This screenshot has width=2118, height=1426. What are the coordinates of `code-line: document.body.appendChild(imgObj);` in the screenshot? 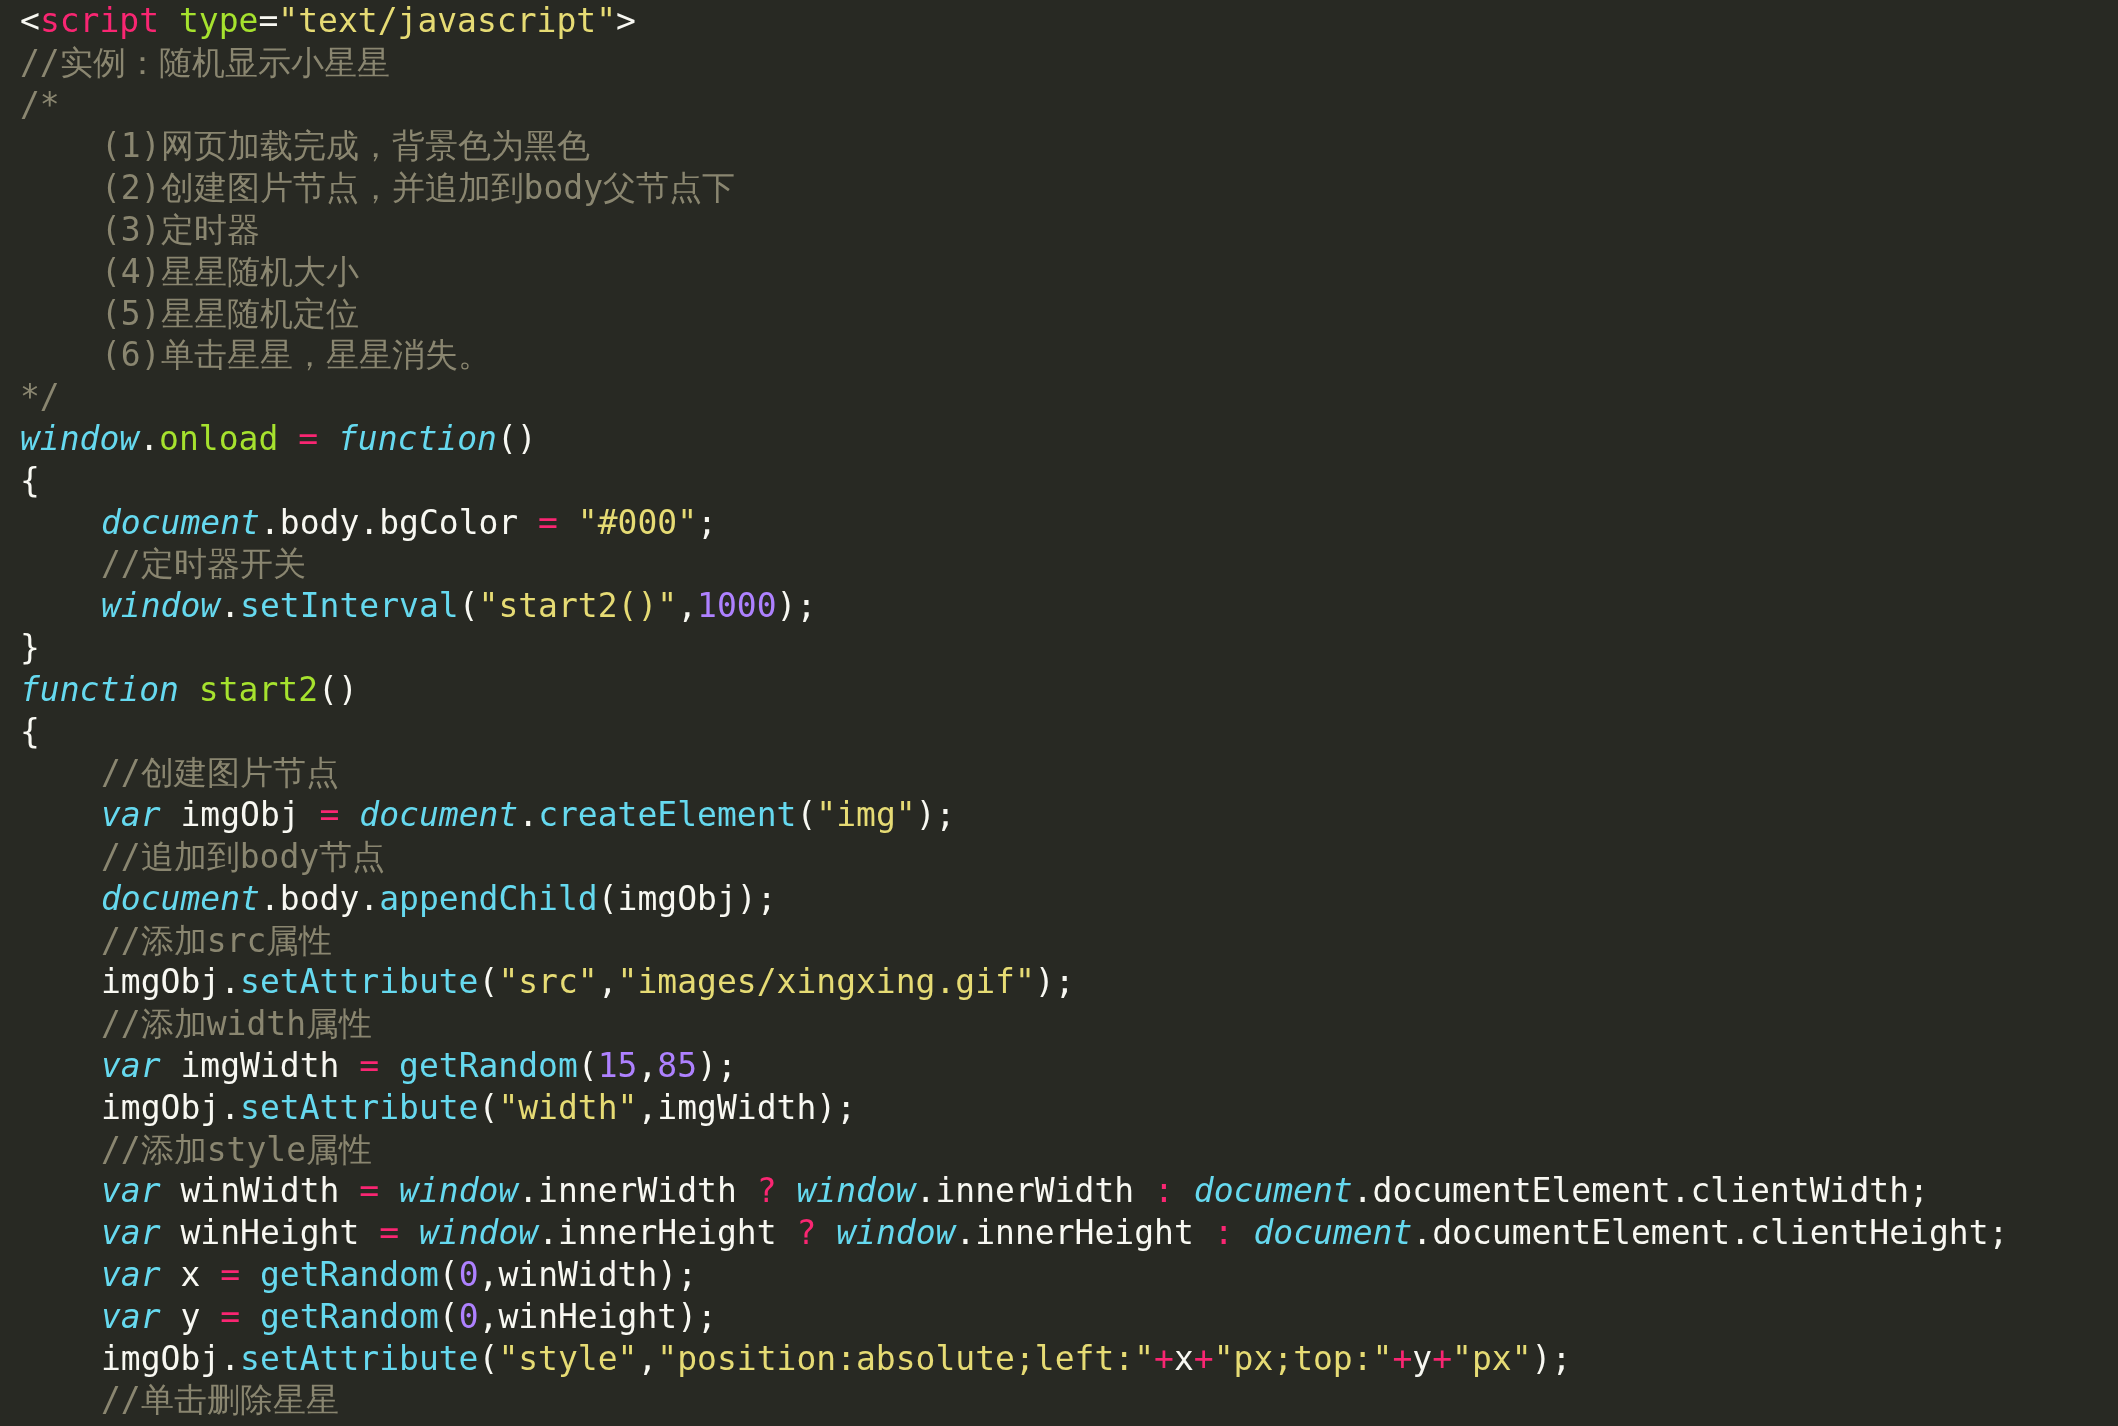 It's located at (439, 898).